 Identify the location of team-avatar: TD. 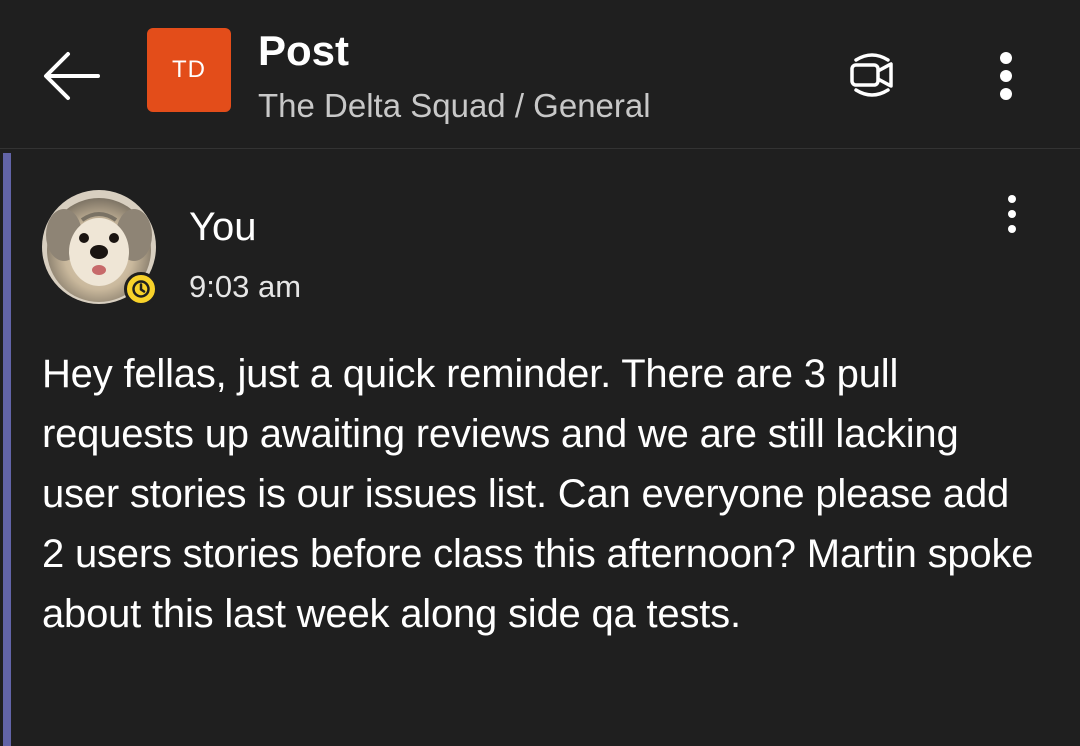
(189, 70).